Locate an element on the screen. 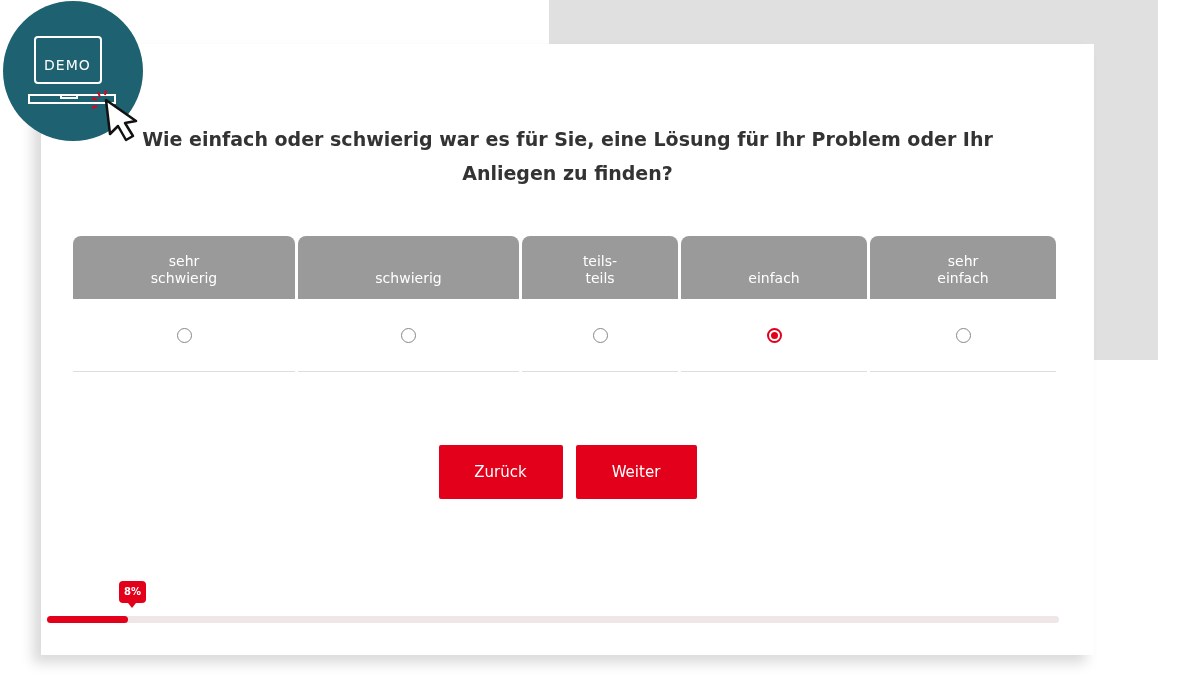  nav-button: Weiter is located at coordinates (636, 472).